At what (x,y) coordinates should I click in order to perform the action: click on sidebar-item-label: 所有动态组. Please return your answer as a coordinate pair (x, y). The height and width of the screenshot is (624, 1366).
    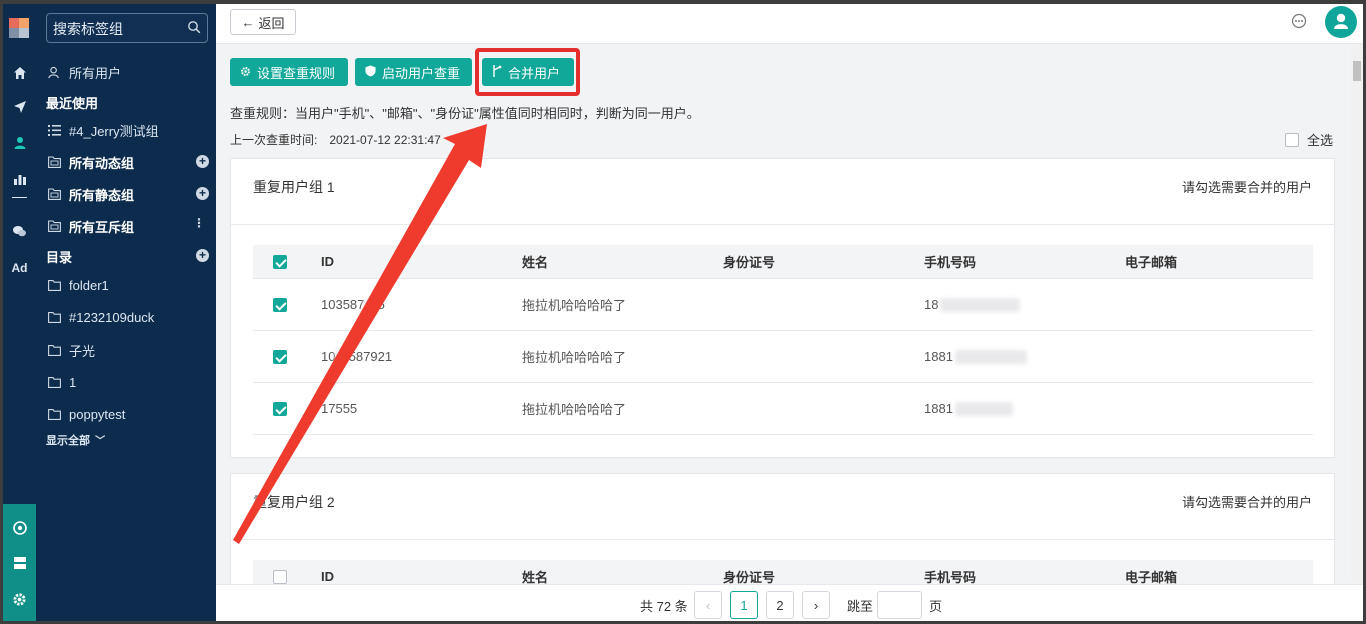
    Looking at the image, I should click on (102, 163).